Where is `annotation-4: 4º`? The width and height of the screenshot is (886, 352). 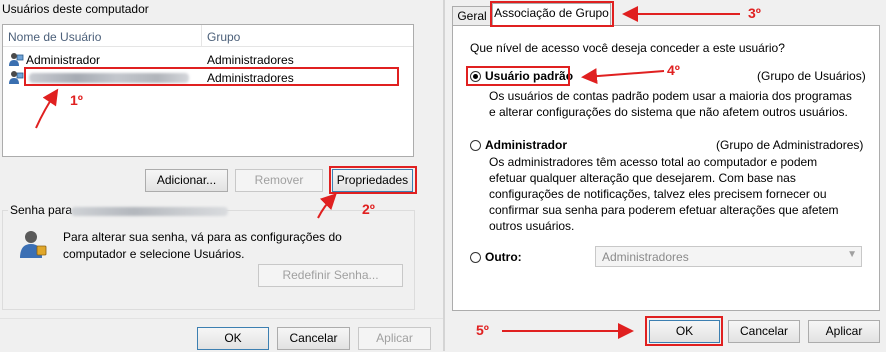
annotation-4: 4º is located at coordinates (673, 70).